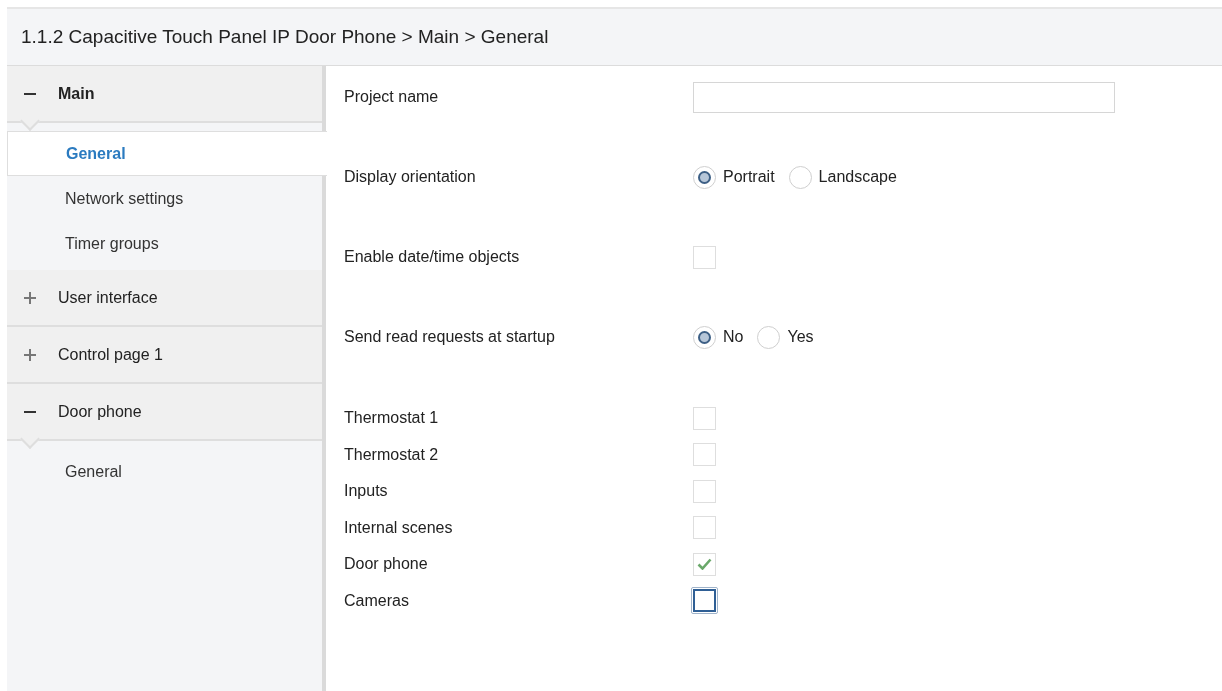 This screenshot has height=691, width=1222. I want to click on sidebar-item: Network settings, so click(164, 198).